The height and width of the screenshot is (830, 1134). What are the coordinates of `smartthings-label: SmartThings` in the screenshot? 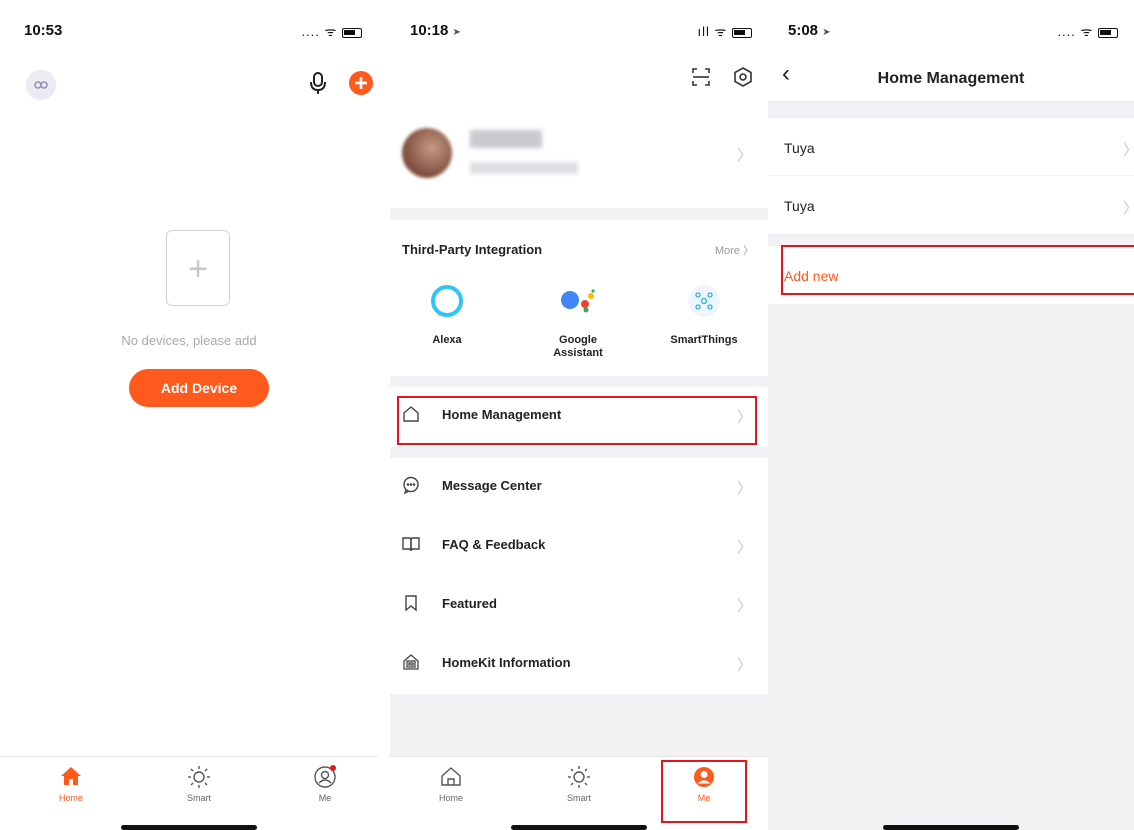 It's located at (704, 340).